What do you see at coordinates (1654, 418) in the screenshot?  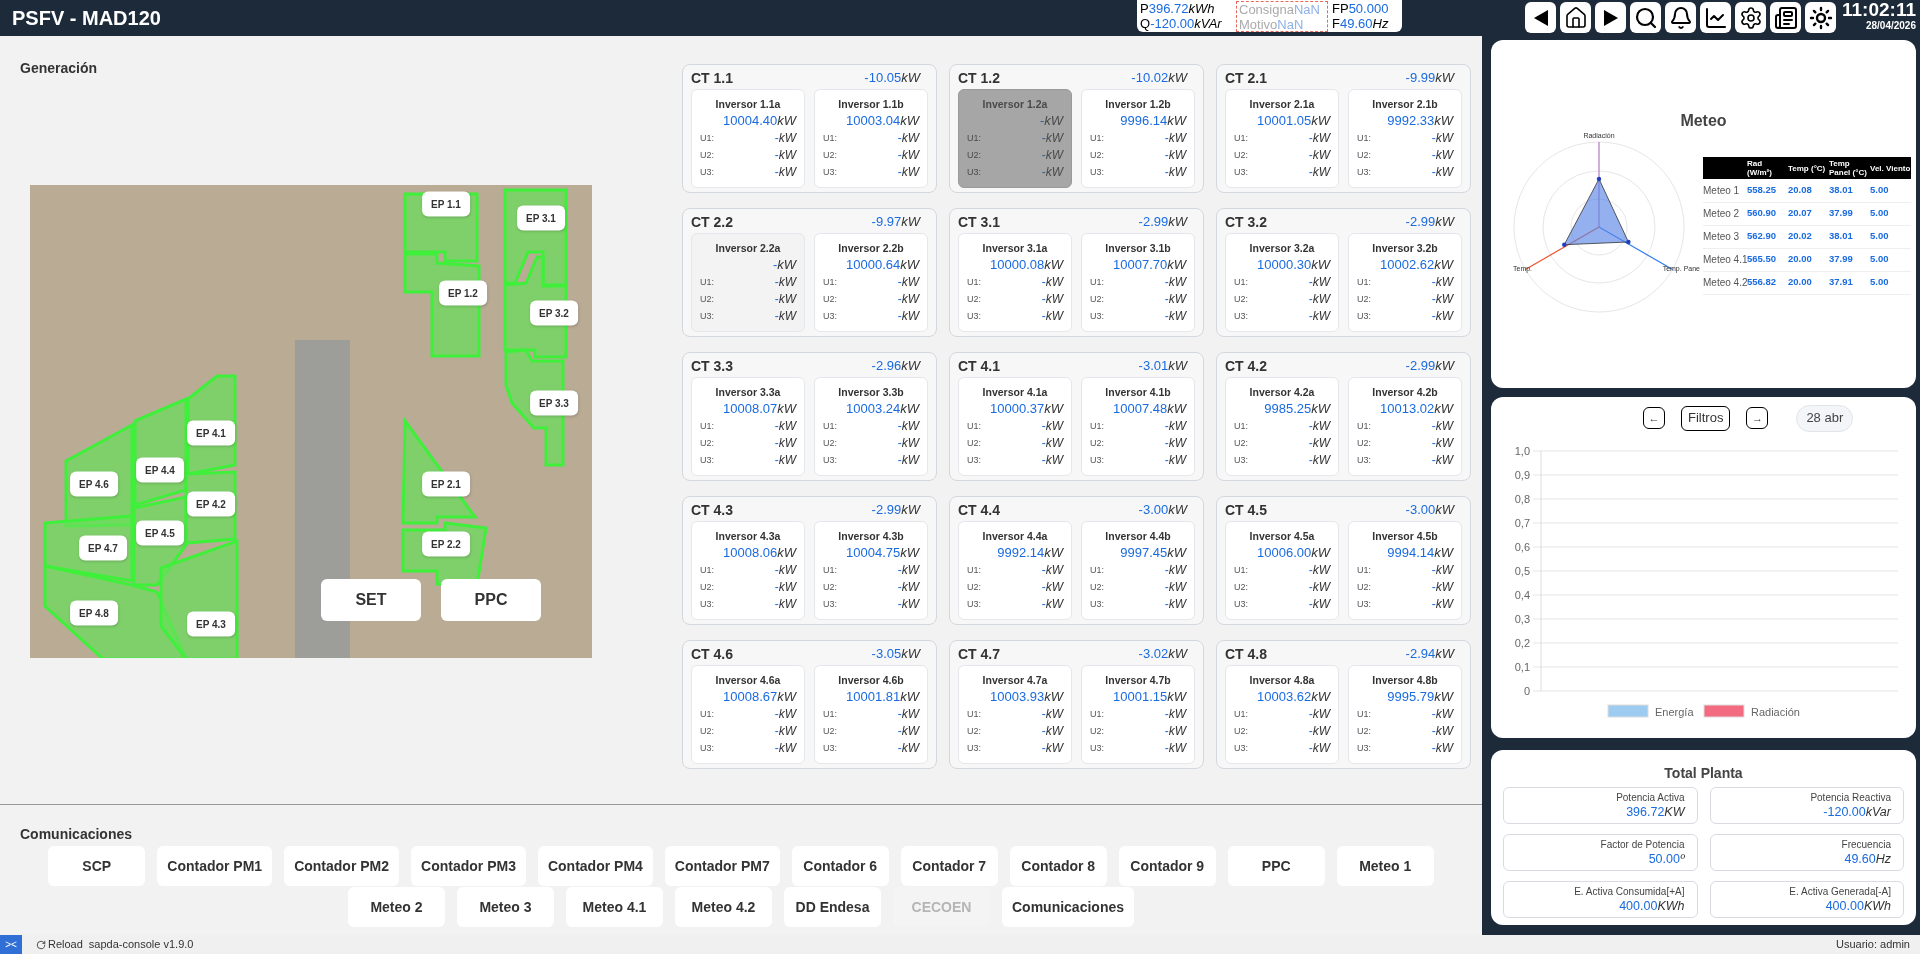 I see `previous-day-button: ←` at bounding box center [1654, 418].